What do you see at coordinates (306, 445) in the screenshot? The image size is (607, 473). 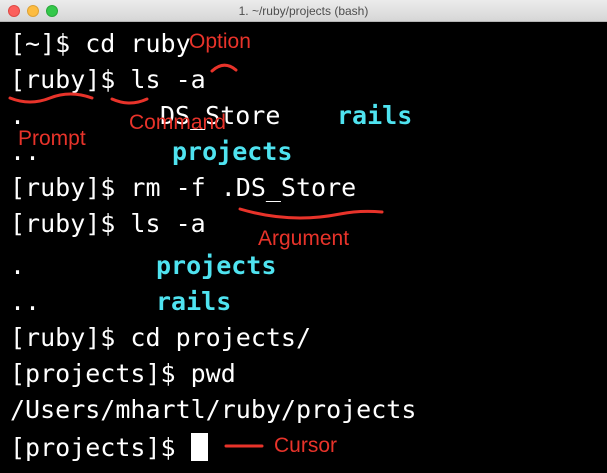 I see `cursor-label: Cursor` at bounding box center [306, 445].